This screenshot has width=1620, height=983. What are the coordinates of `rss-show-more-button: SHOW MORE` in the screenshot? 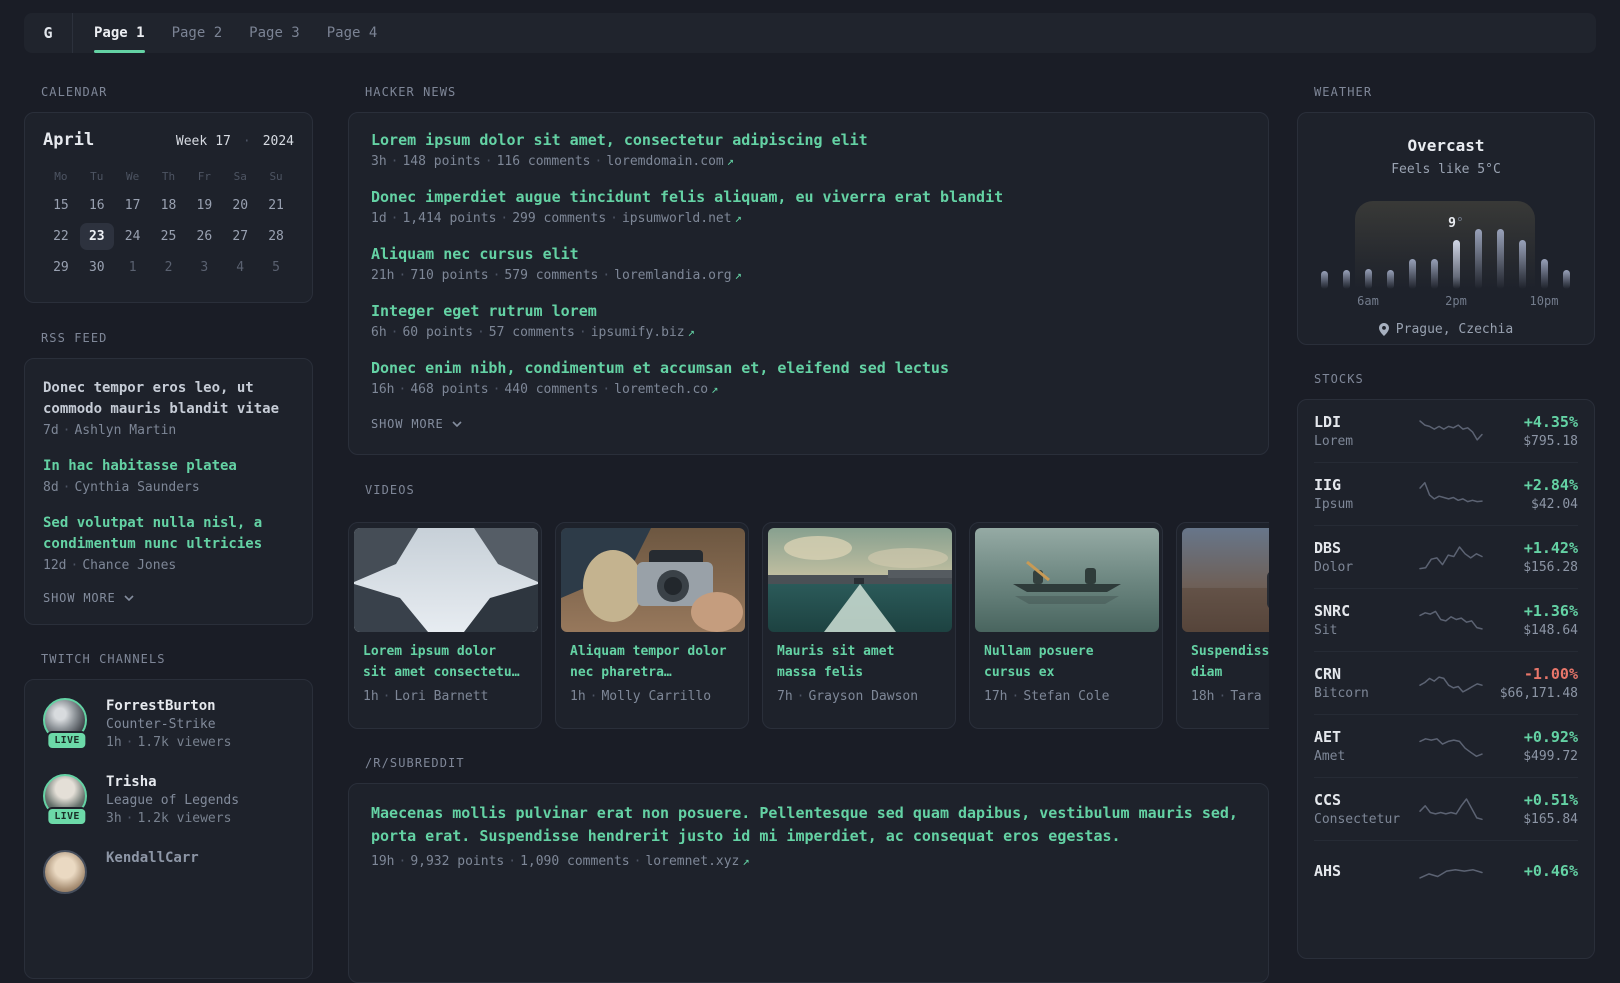 It's located at (168, 598).